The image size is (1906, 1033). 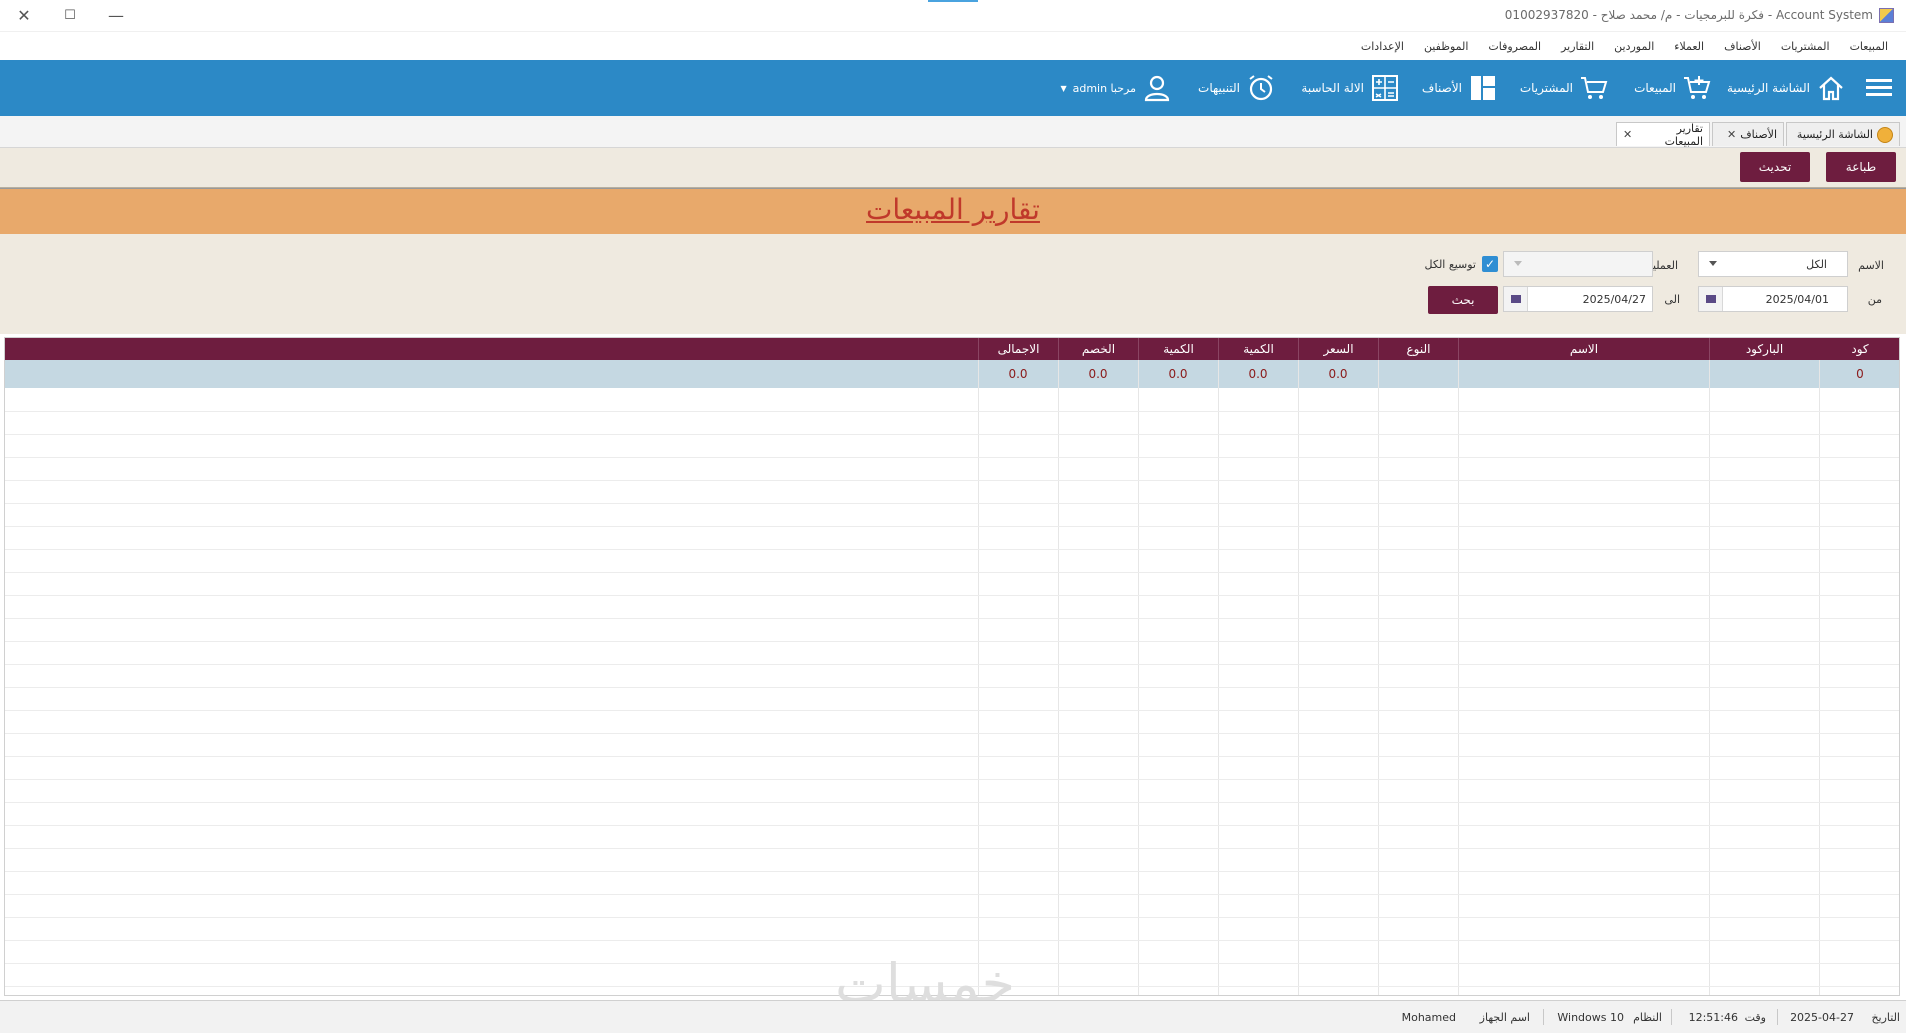 I want to click on col-barcode: الباركود, so click(x=1764, y=349).